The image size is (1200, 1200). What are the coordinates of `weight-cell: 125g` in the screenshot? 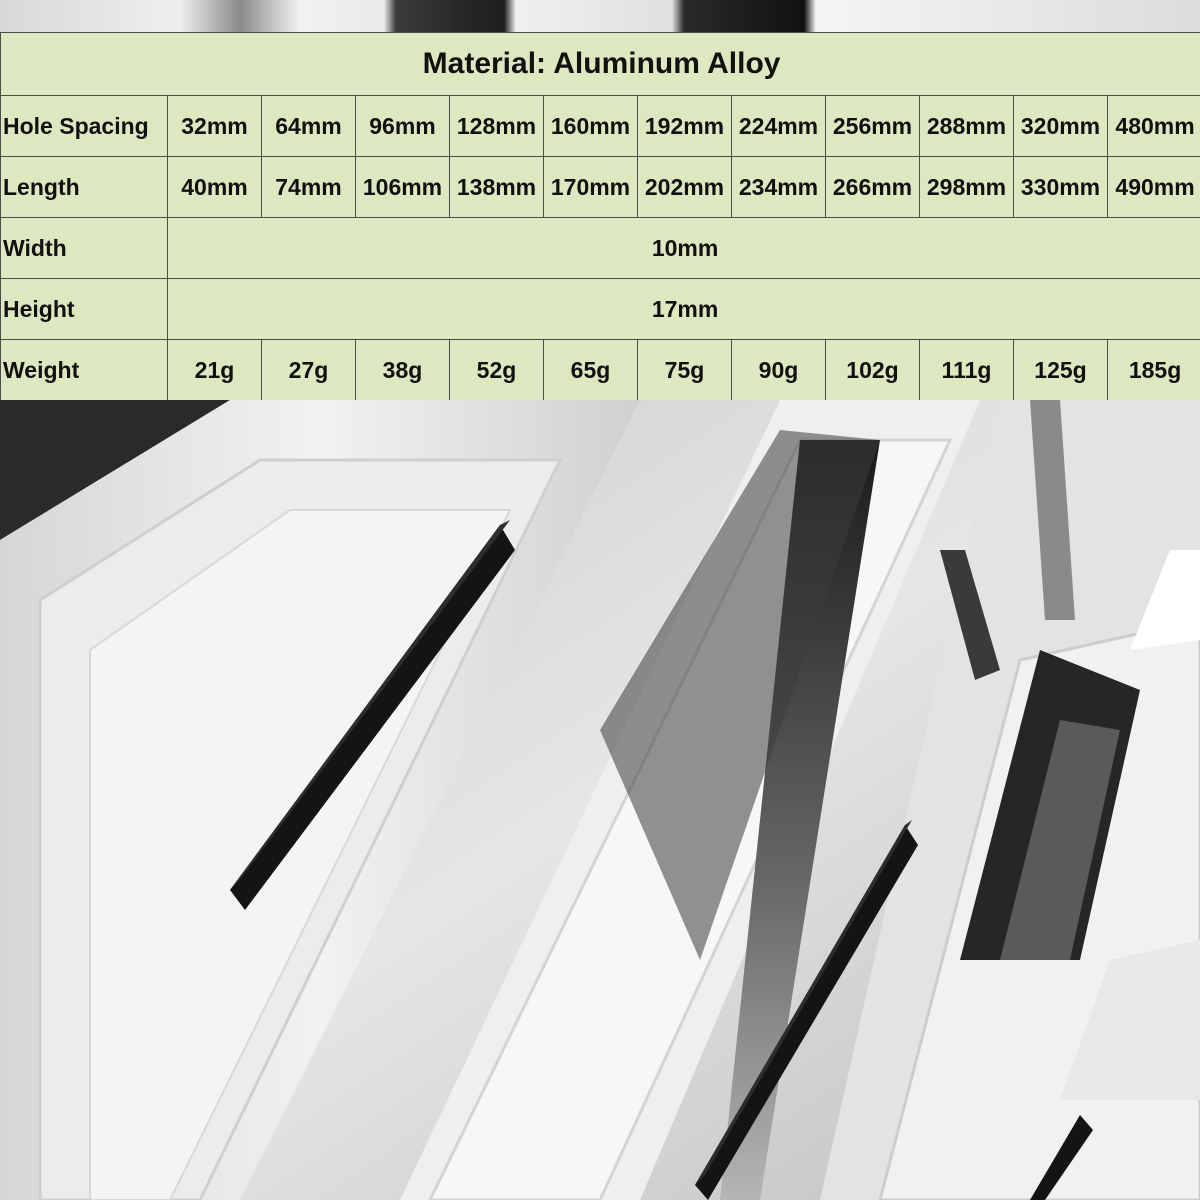 It's located at (1060, 370).